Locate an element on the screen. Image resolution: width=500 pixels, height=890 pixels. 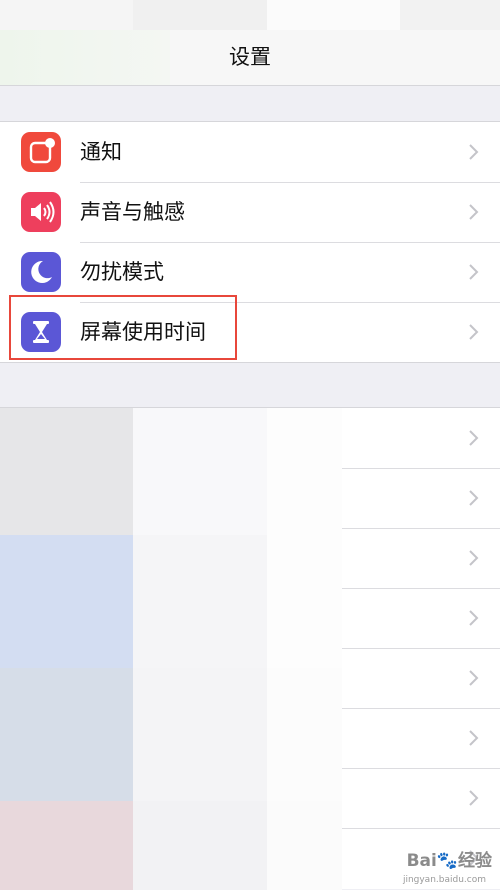
highlight-box is located at coordinates (123, 327).